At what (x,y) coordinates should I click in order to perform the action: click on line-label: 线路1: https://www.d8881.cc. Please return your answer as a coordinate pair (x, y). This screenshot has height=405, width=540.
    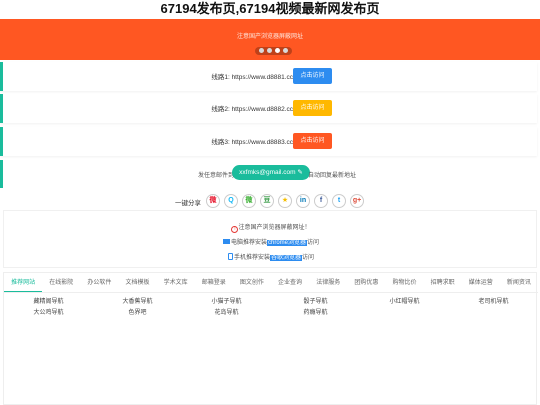
    Looking at the image, I should click on (252, 77).